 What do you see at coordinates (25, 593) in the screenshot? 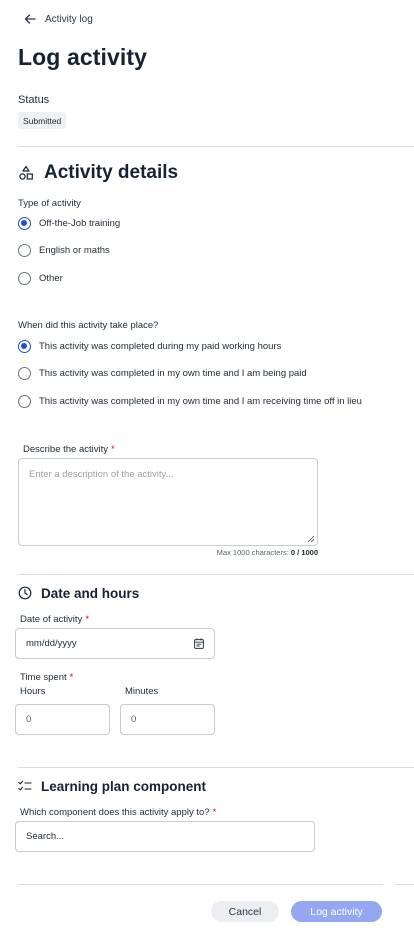
I see `clock-icon` at bounding box center [25, 593].